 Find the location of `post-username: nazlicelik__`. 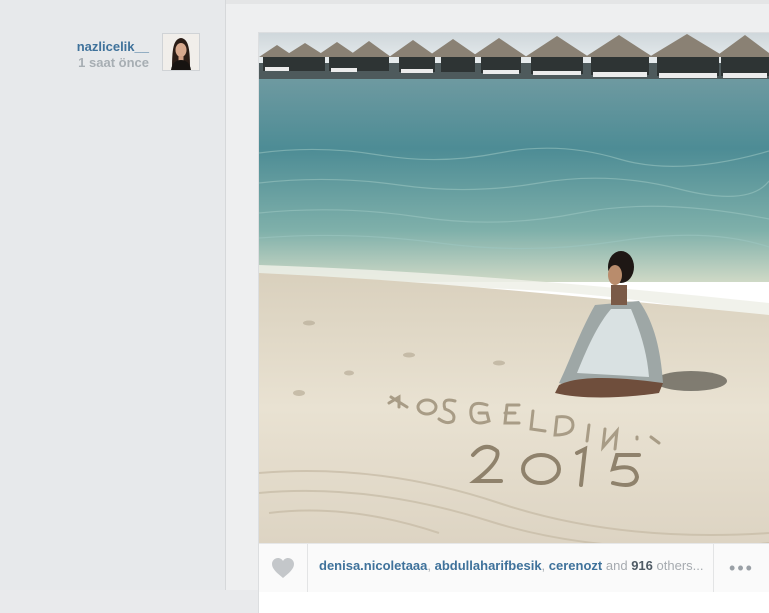

post-username: nazlicelik__ is located at coordinates (113, 46).